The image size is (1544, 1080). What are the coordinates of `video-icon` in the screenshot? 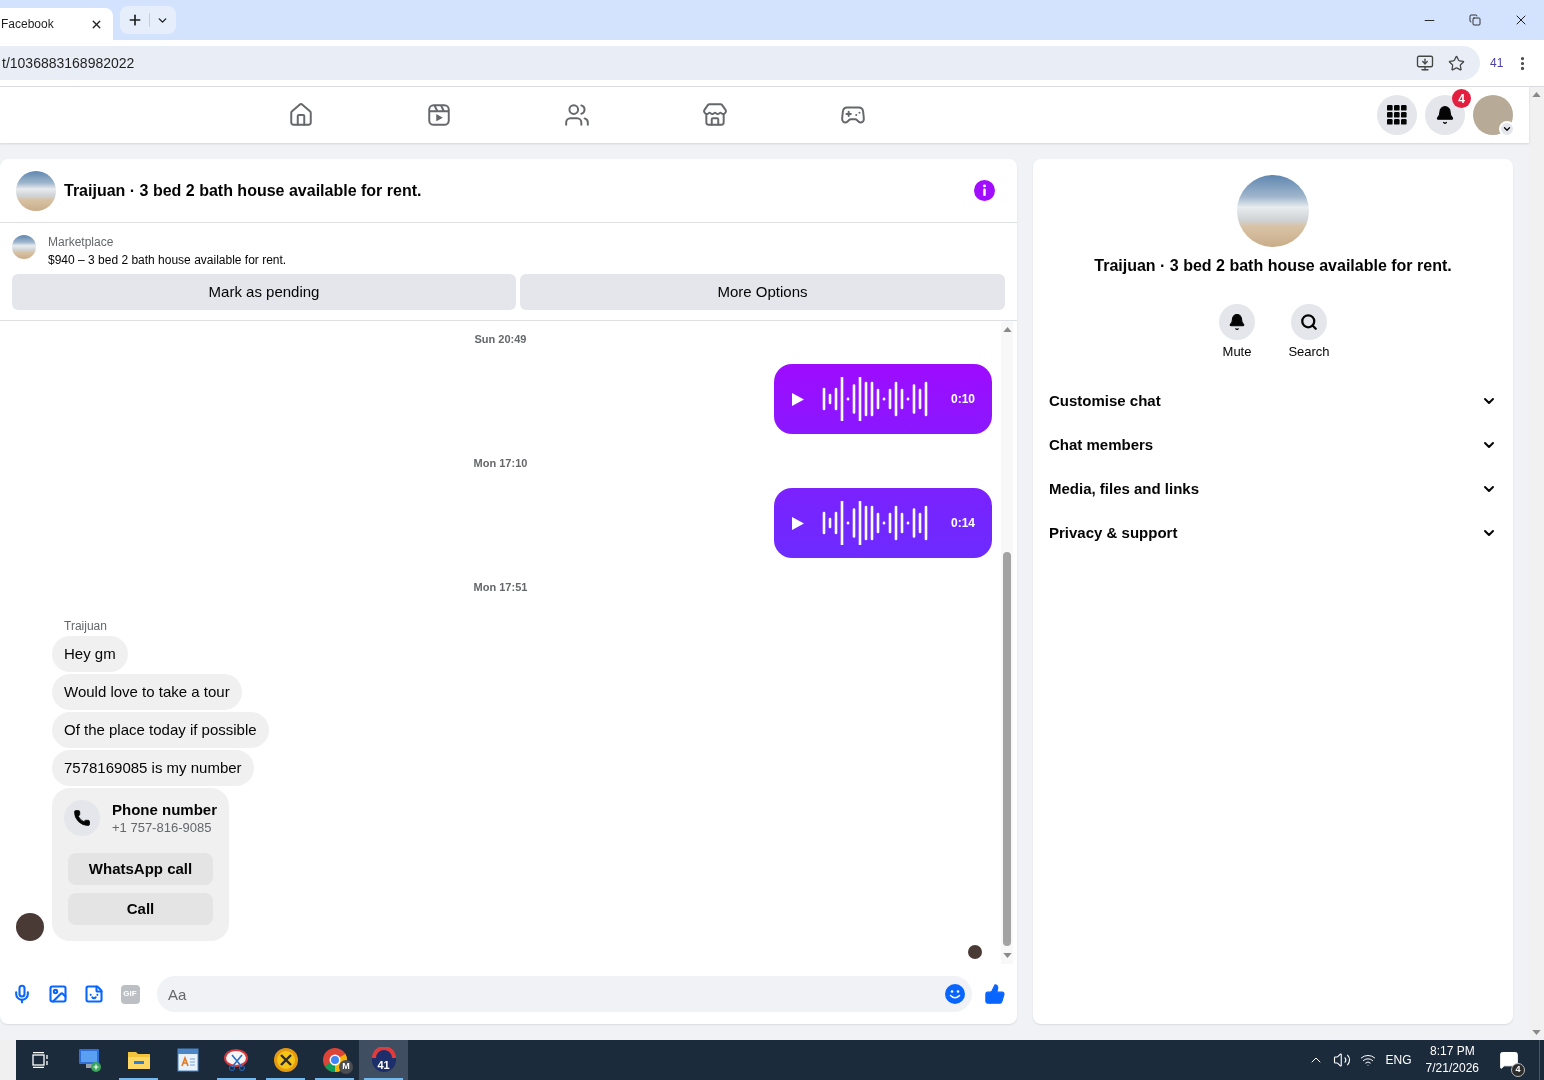 It's located at (439, 115).